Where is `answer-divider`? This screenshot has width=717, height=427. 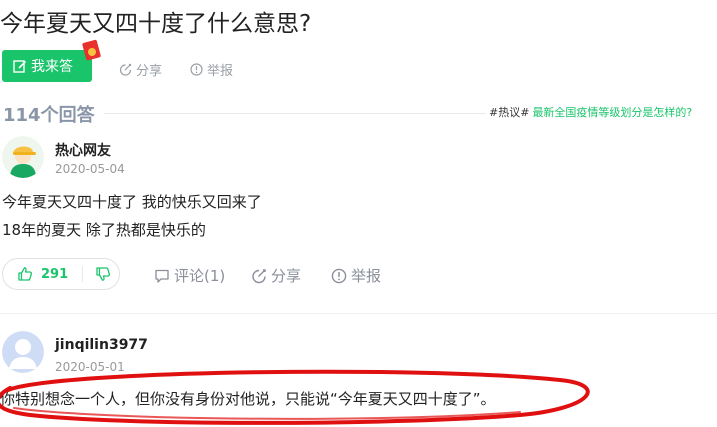 answer-divider is located at coordinates (358, 313).